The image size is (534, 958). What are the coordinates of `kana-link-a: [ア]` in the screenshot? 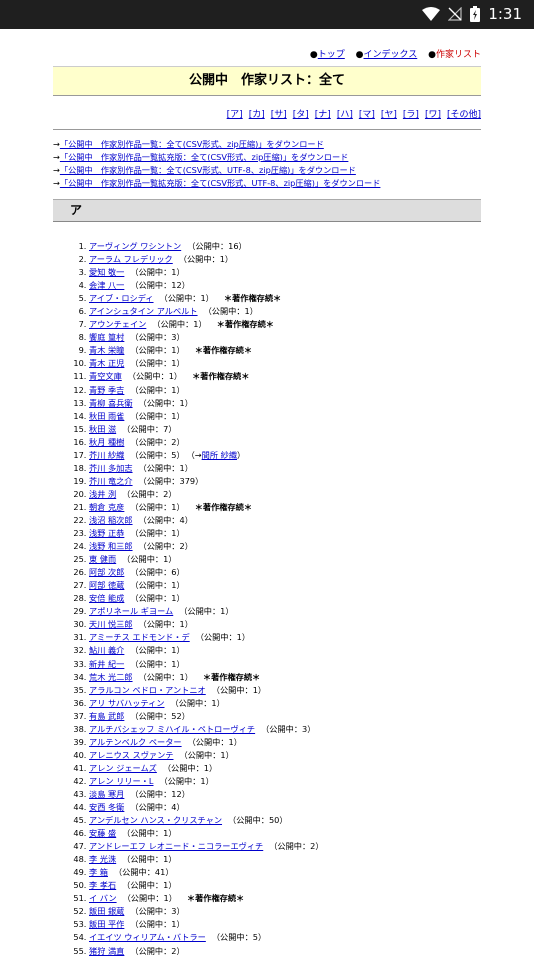 It's located at (235, 115).